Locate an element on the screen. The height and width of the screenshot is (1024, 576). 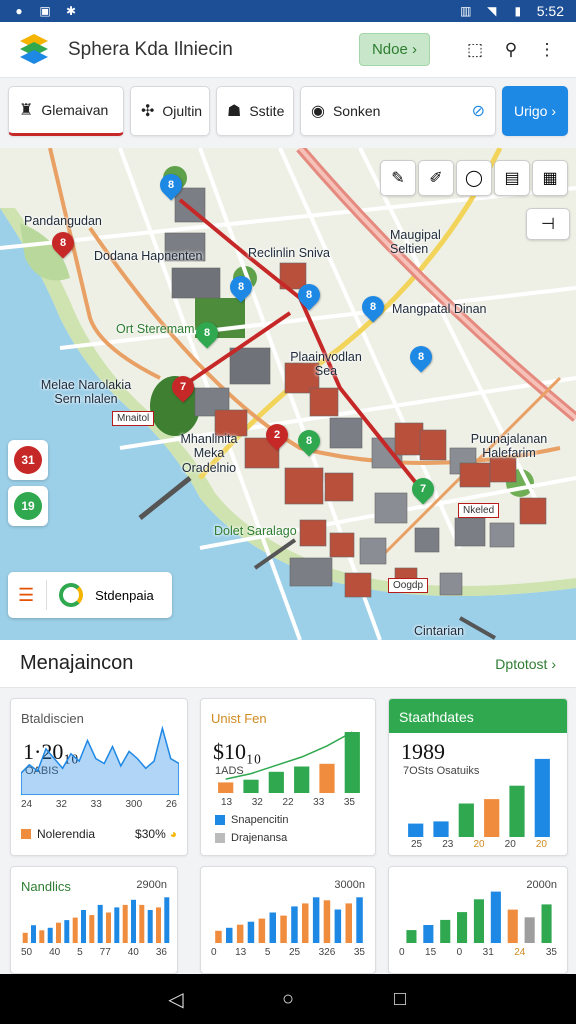
clear-icon: ⊘ is located at coordinates (478, 111).